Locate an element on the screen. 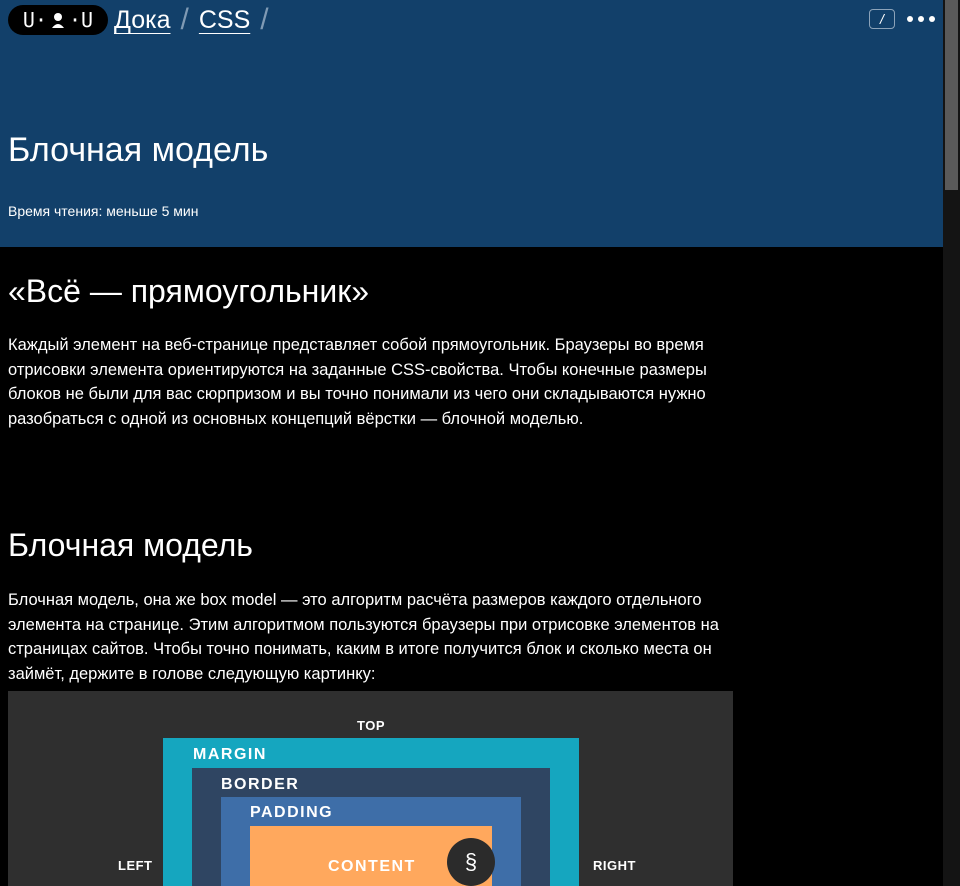 The height and width of the screenshot is (886, 960). logo-right: ·U is located at coordinates (81, 20).